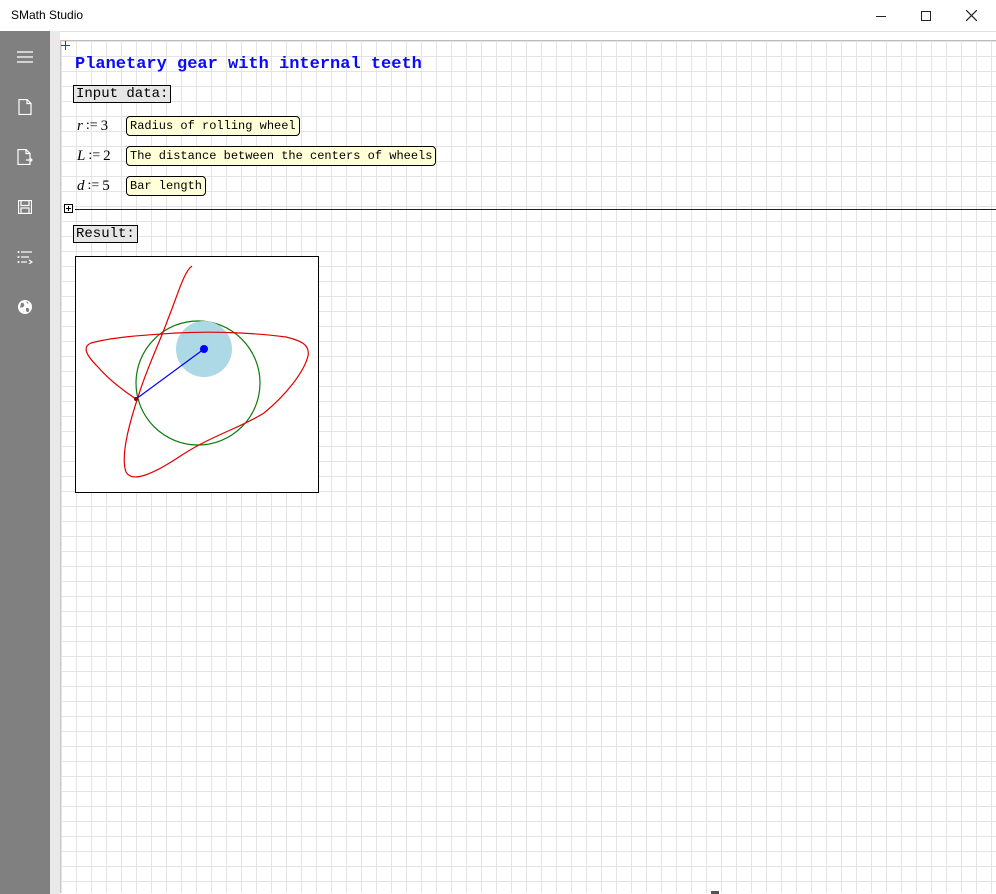 This screenshot has width=996, height=894. What do you see at coordinates (65, 45) in the screenshot?
I see `insertion-cursor-icon` at bounding box center [65, 45].